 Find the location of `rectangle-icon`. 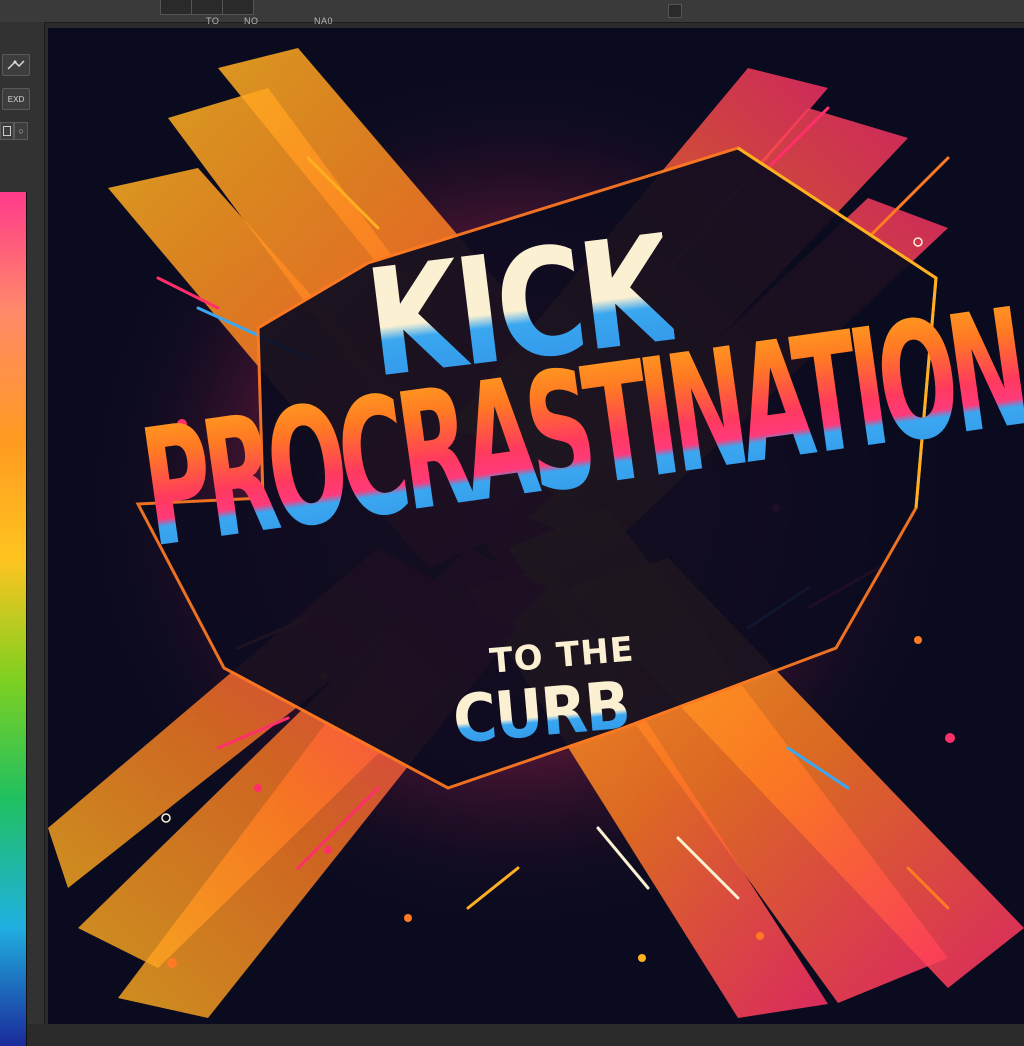

rectangle-icon is located at coordinates (7, 131).